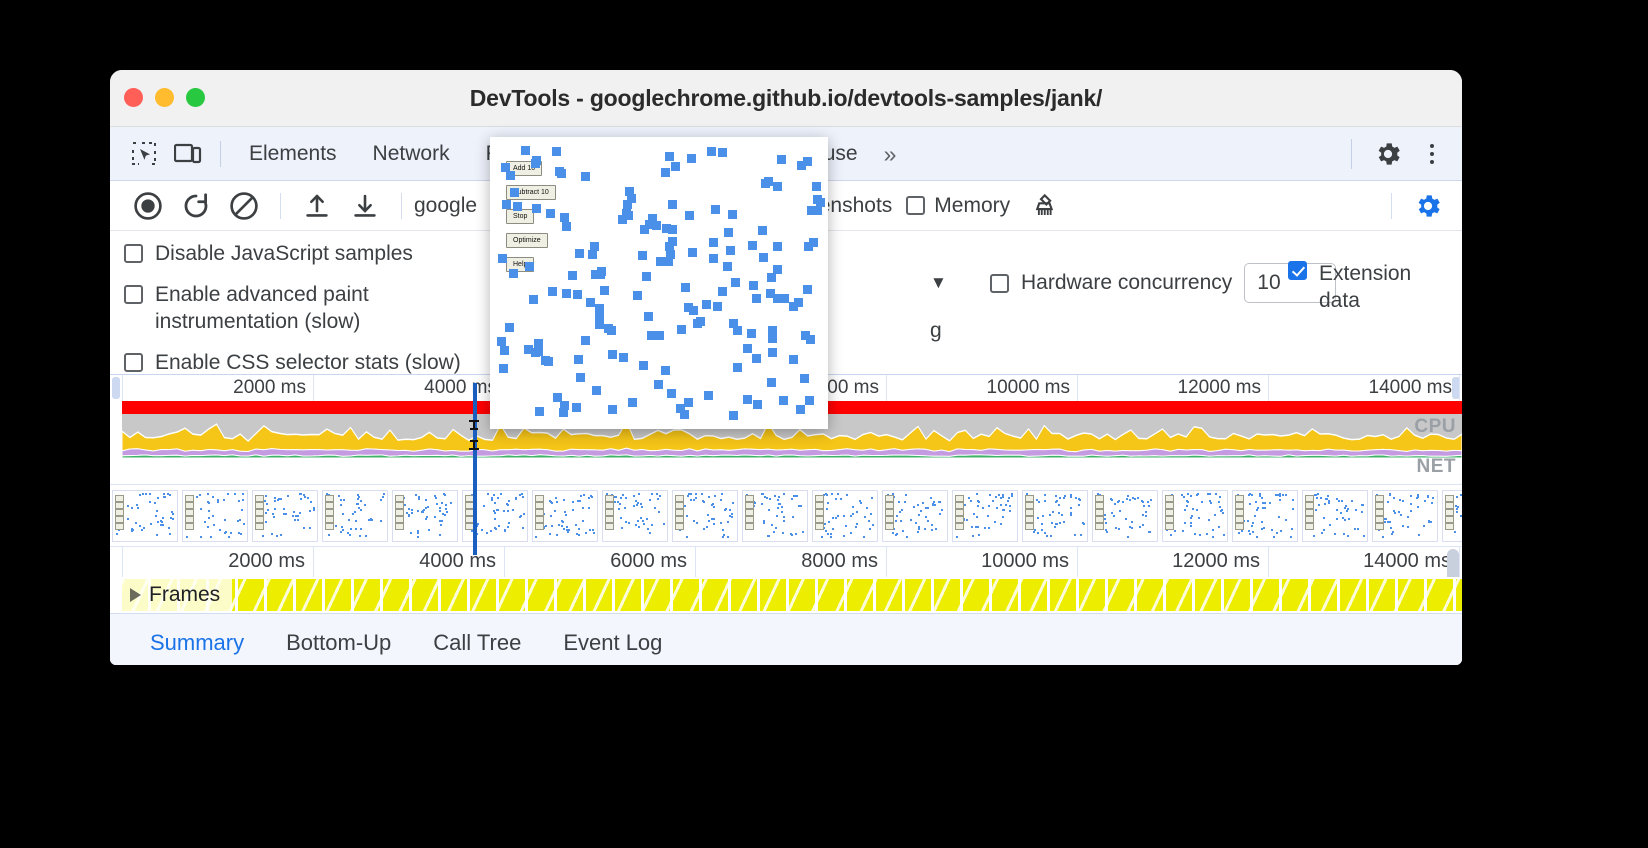 The image size is (1648, 848). Describe the element at coordinates (938, 283) in the screenshot. I see `chevron-down-icon: ▼` at that location.